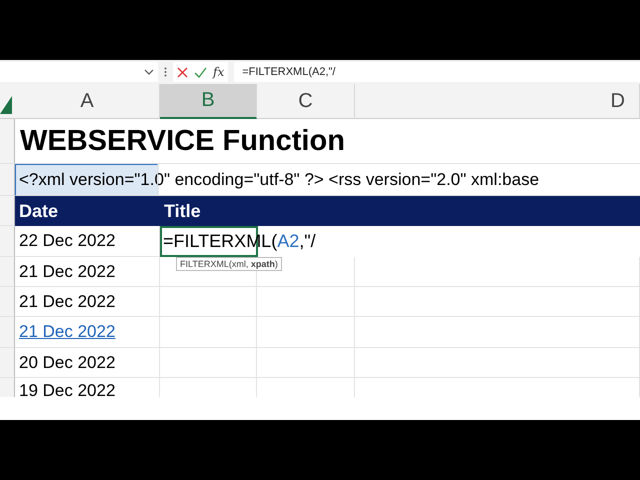 The height and width of the screenshot is (480, 640). I want to click on xml-cell: <?xml version="1.0" encoding="utf-8" ?> <rss version="2.0" xml:base, so click(327, 180).